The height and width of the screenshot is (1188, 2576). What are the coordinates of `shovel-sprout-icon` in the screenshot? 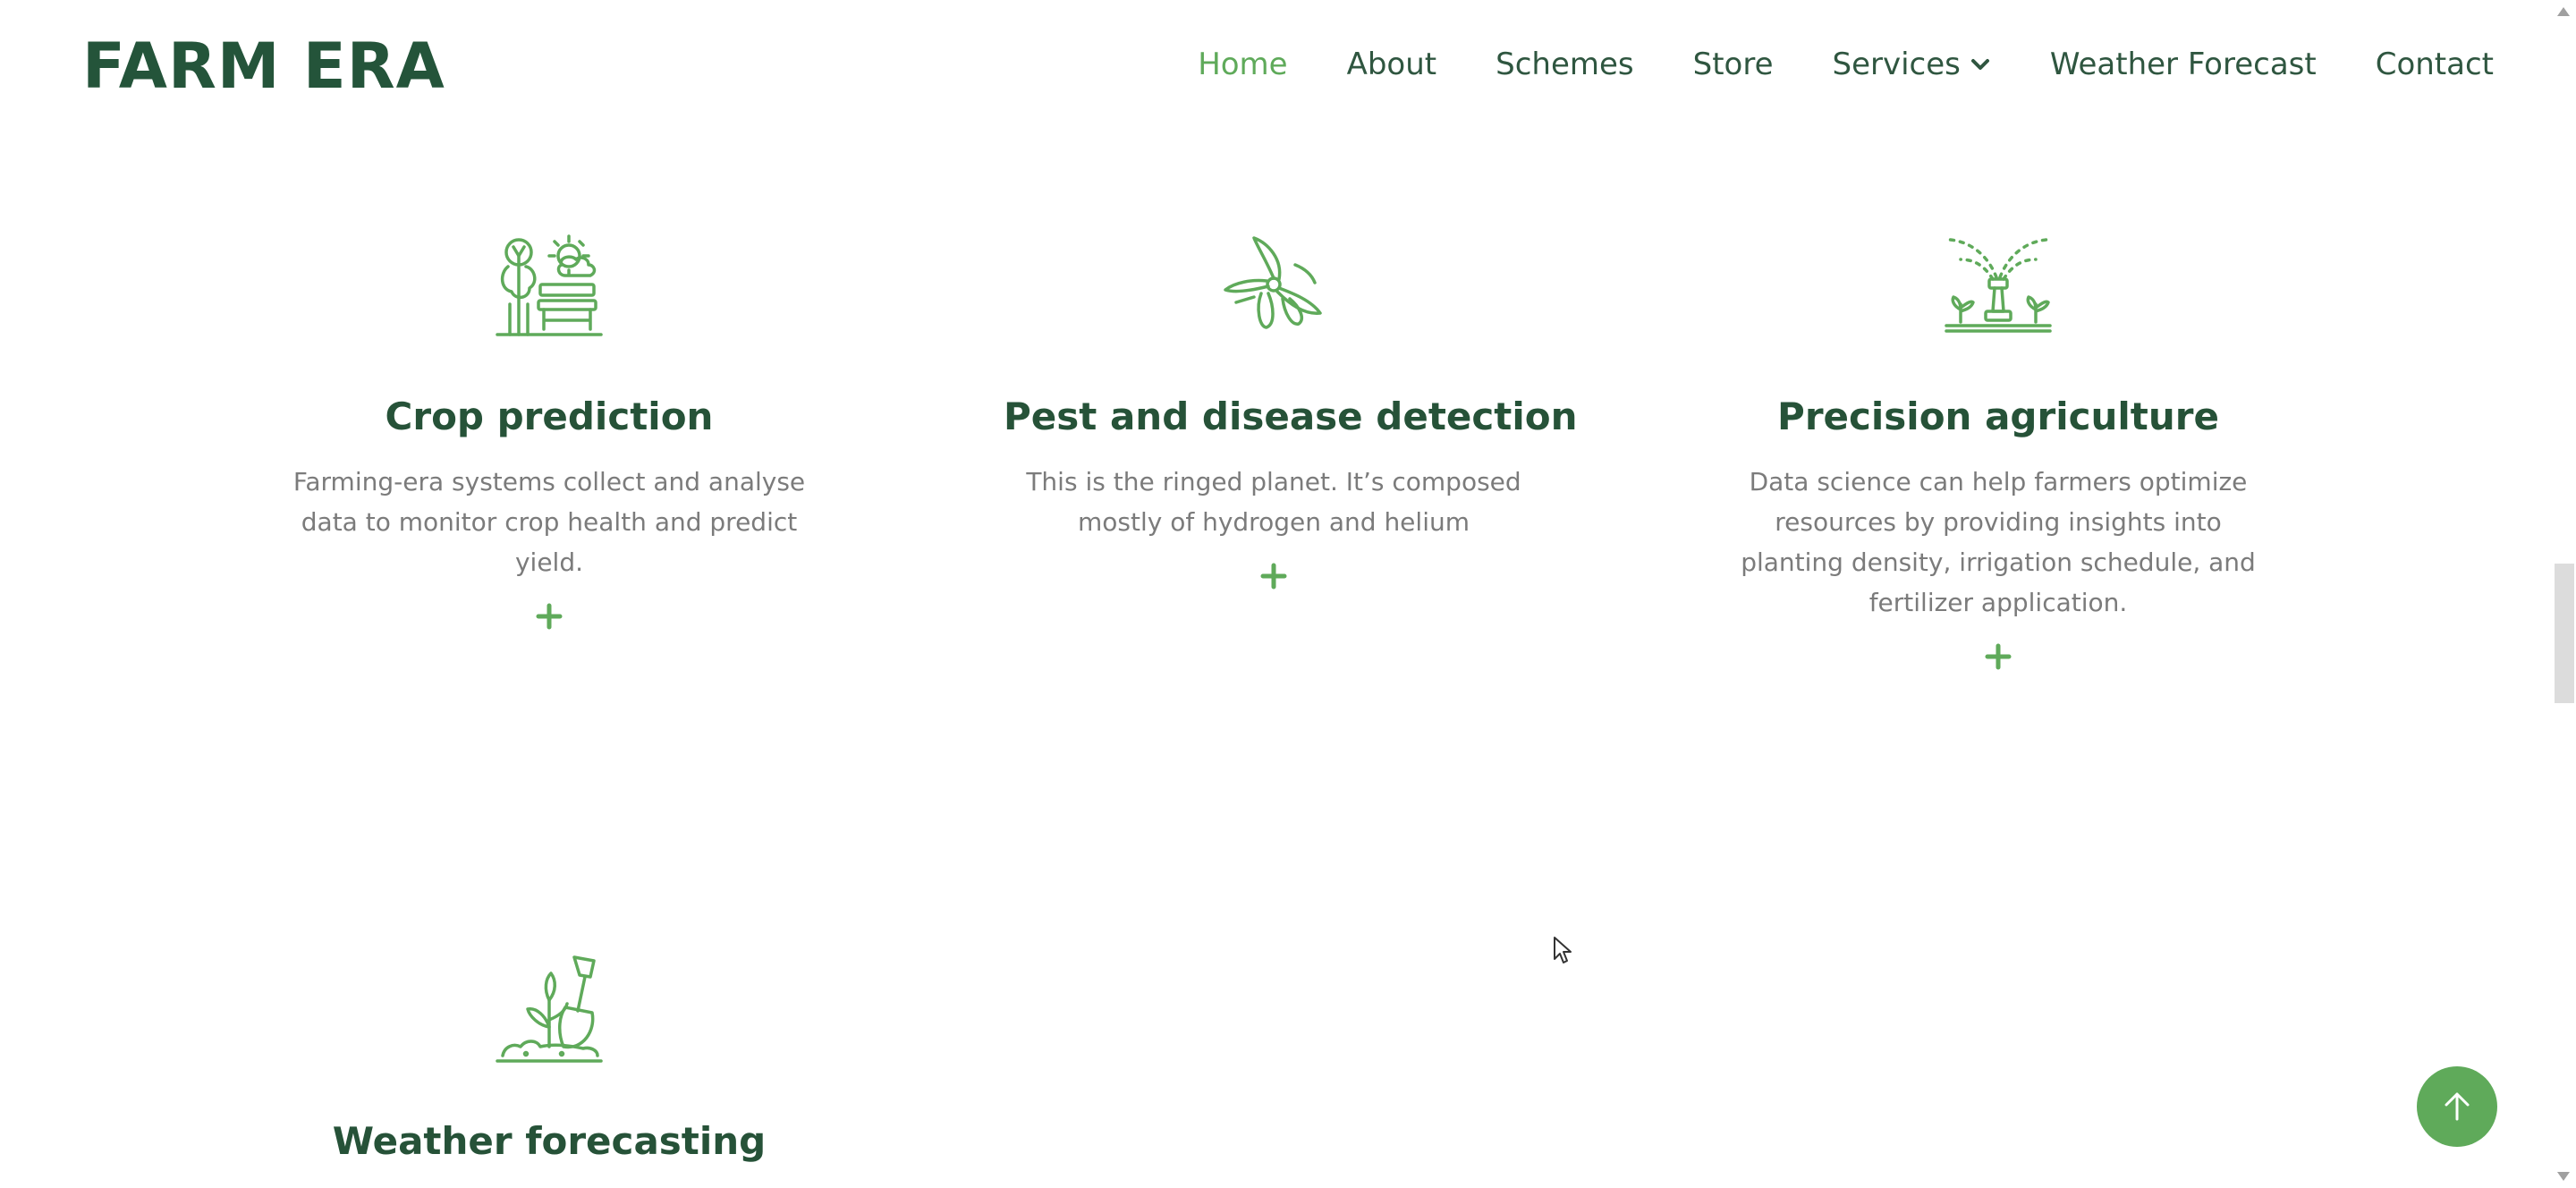 It's located at (549, 1009).